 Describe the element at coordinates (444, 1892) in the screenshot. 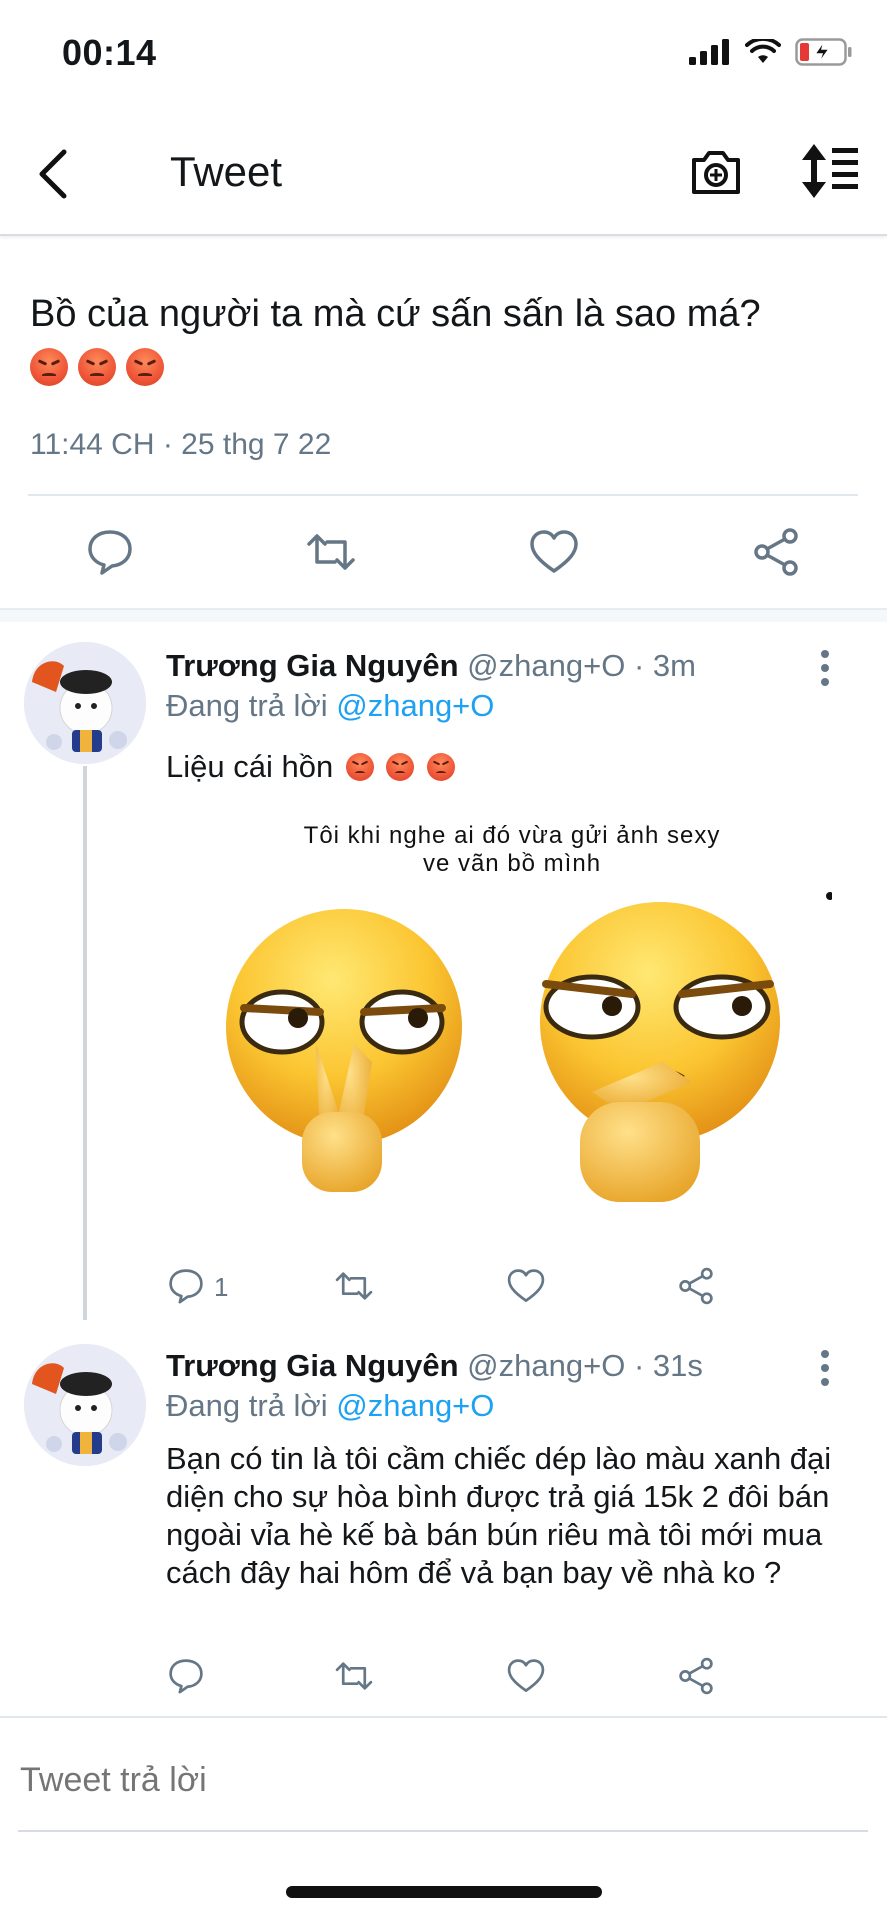

I see `home-indicator` at that location.